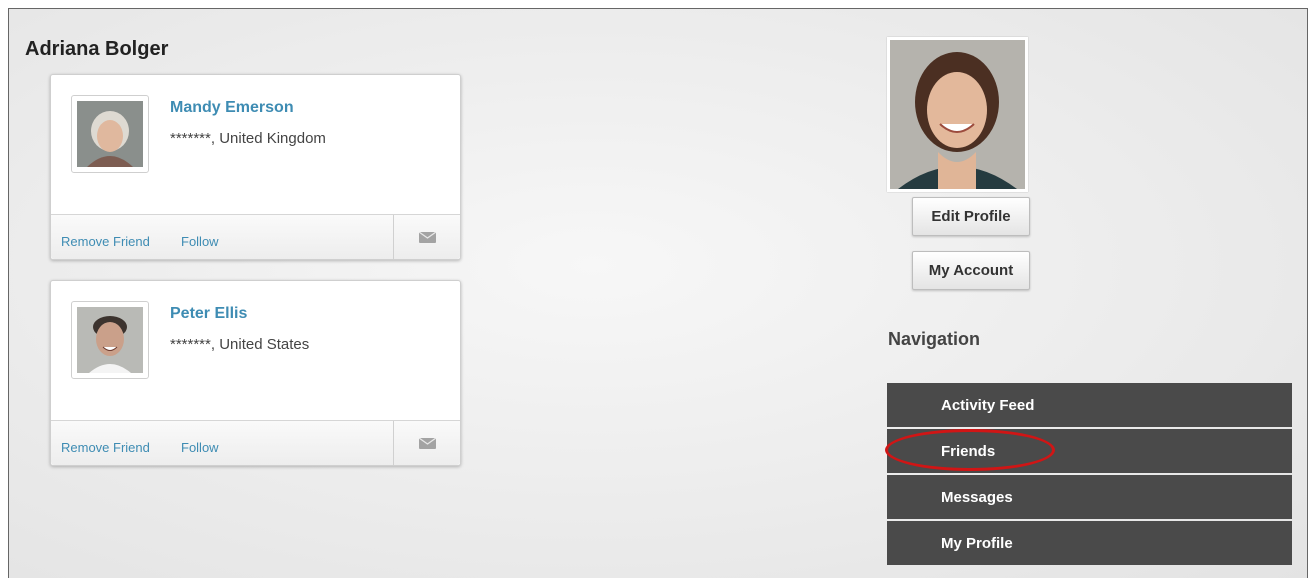  What do you see at coordinates (248, 138) in the screenshot?
I see `friend-location: *******, United Kingdom` at bounding box center [248, 138].